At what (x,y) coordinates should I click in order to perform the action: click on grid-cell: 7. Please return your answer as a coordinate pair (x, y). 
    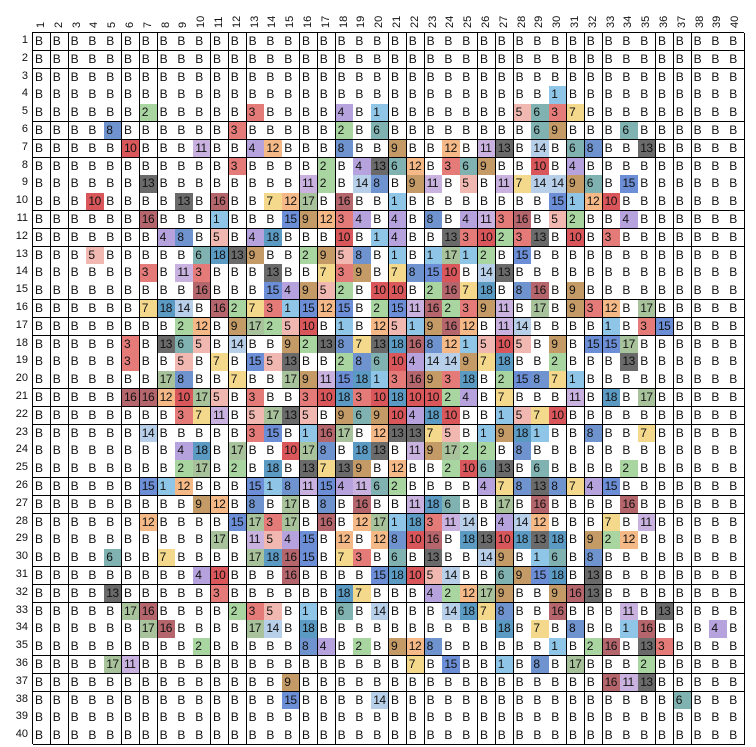
    Looking at the image, I should click on (273, 202).